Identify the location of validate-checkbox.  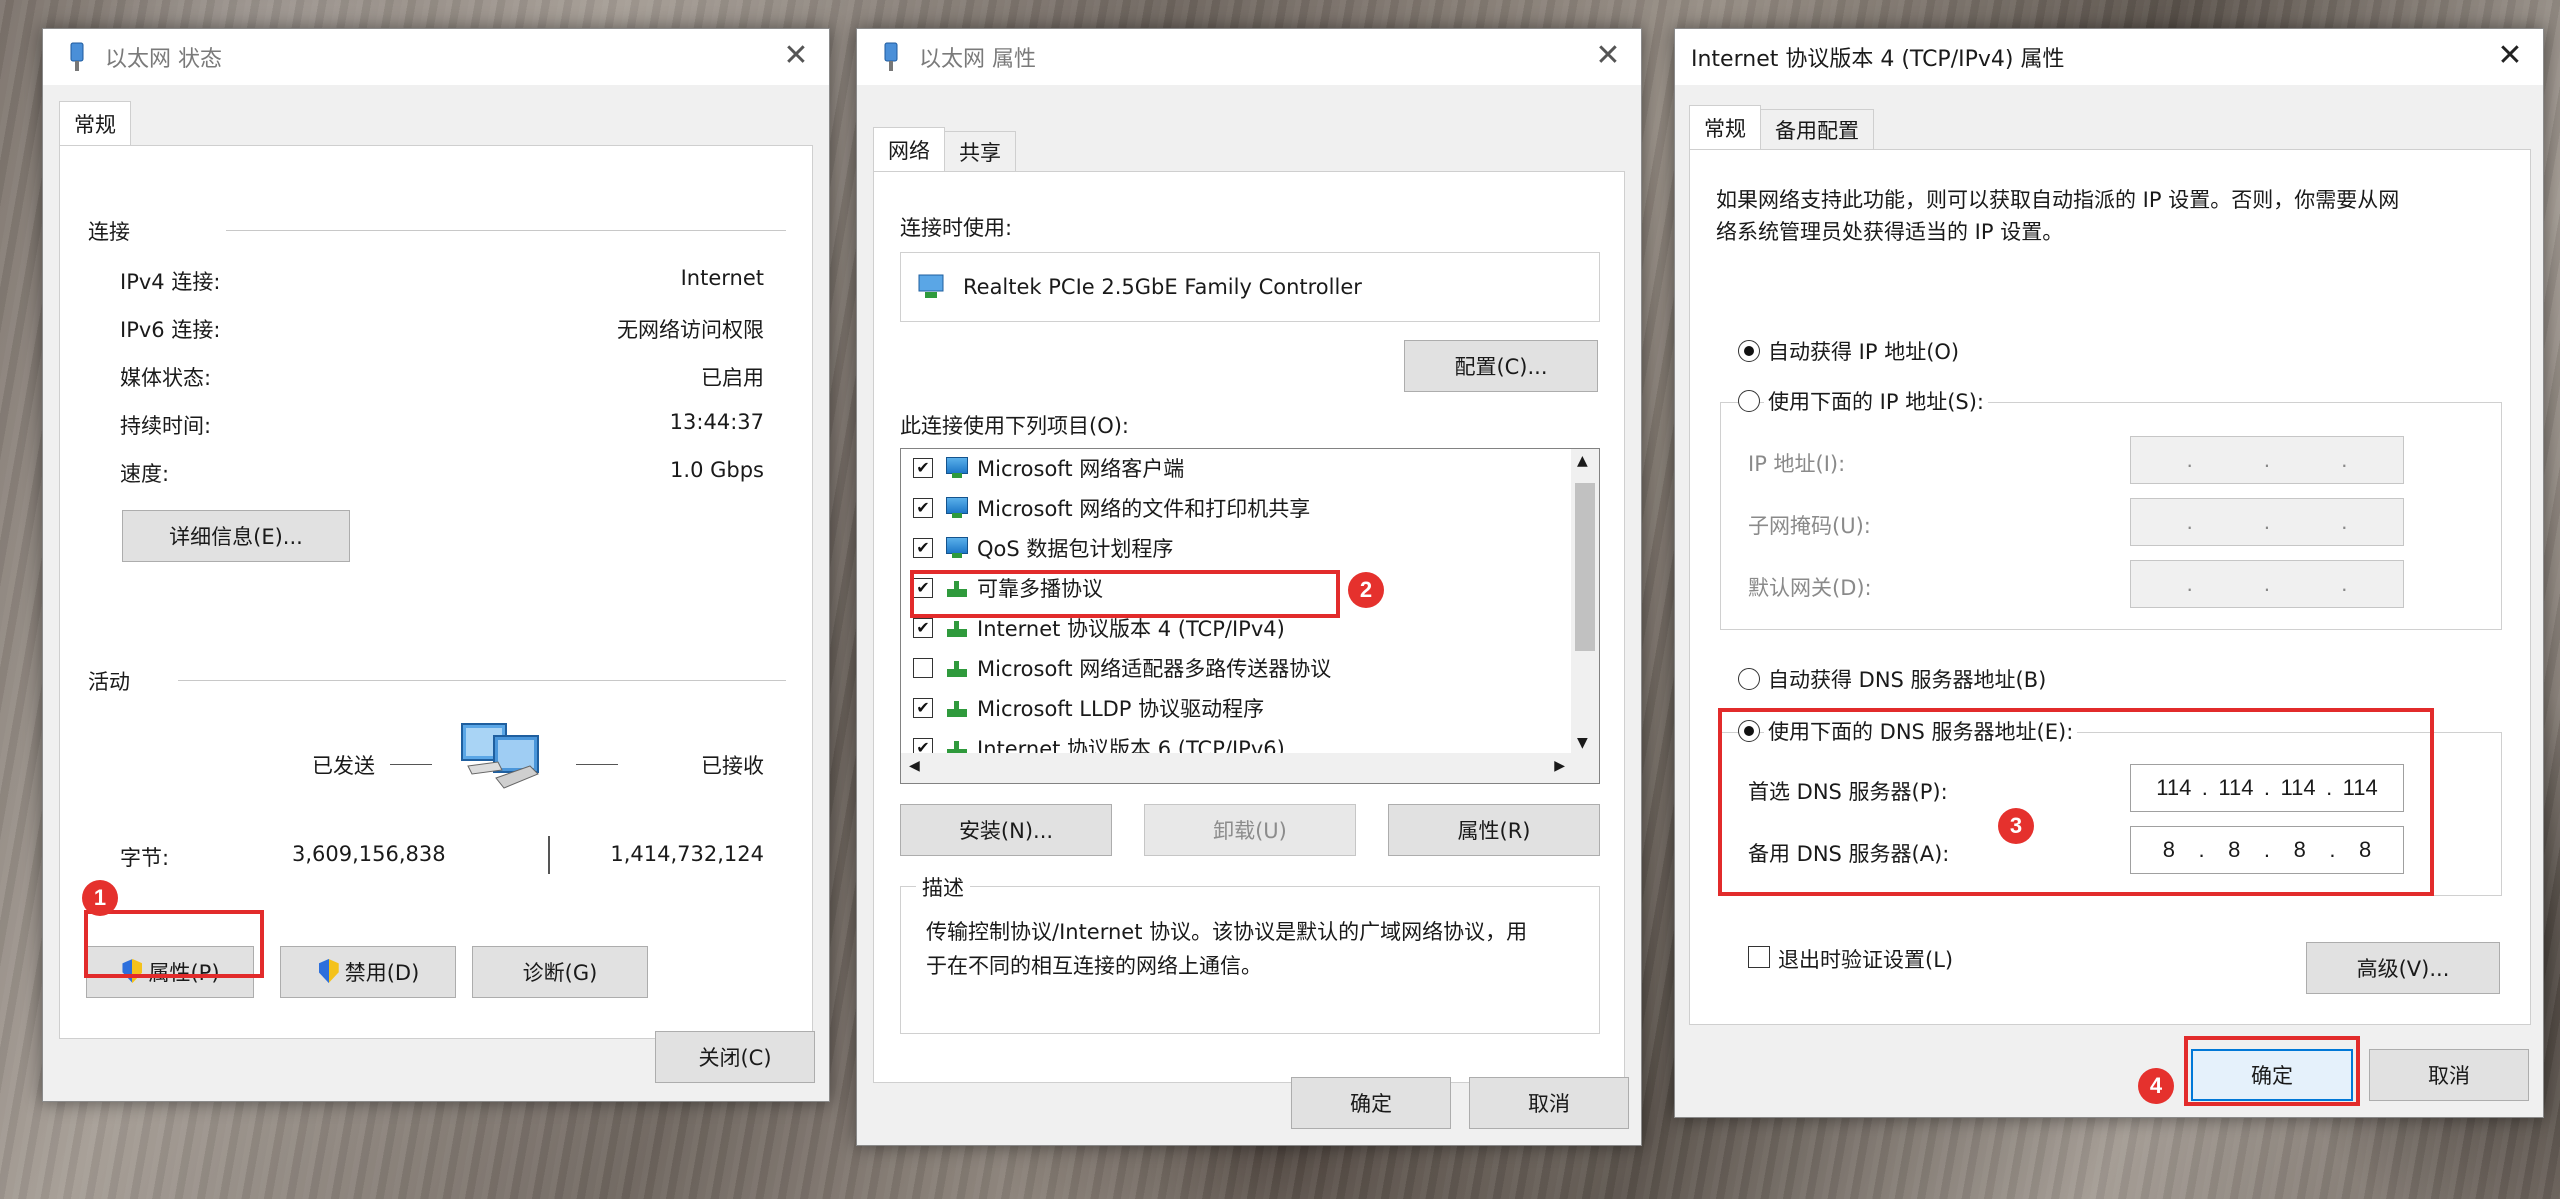
(1759, 957).